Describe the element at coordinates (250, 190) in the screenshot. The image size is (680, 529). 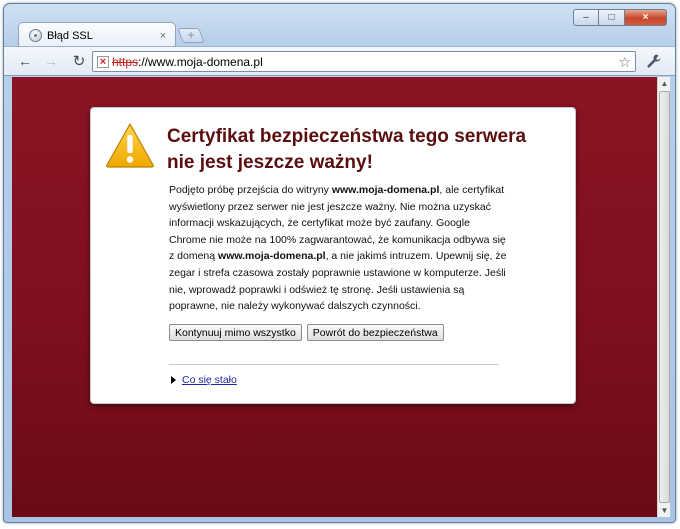
I see `body-text: Podjęto próbę przejścia do witryny` at that location.